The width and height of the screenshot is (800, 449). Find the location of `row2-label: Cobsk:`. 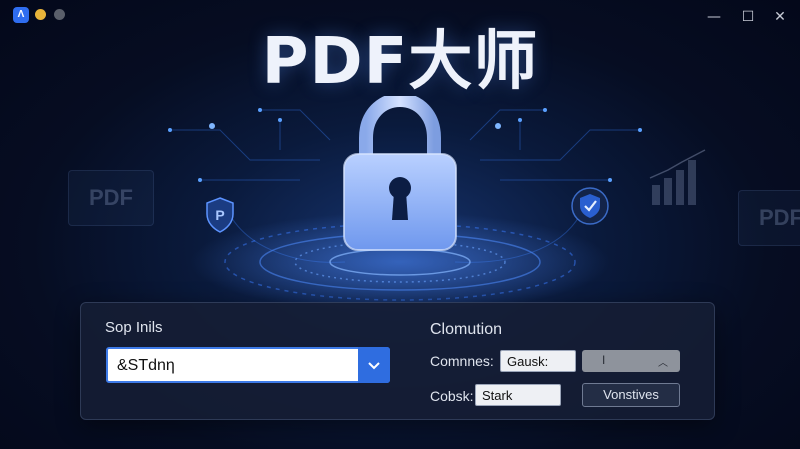

row2-label: Cobsk: is located at coordinates (452, 396).